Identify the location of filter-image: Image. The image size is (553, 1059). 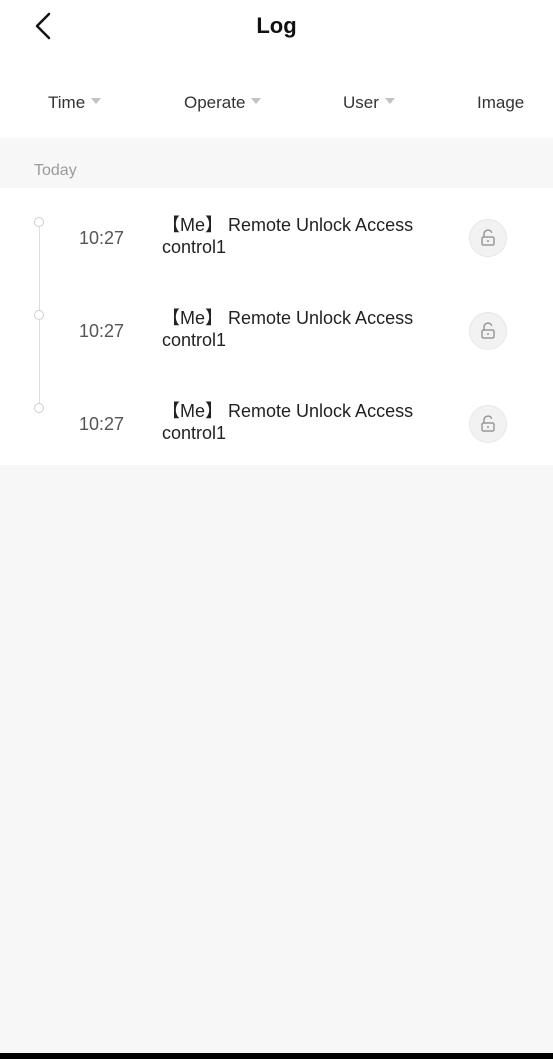
(500, 103).